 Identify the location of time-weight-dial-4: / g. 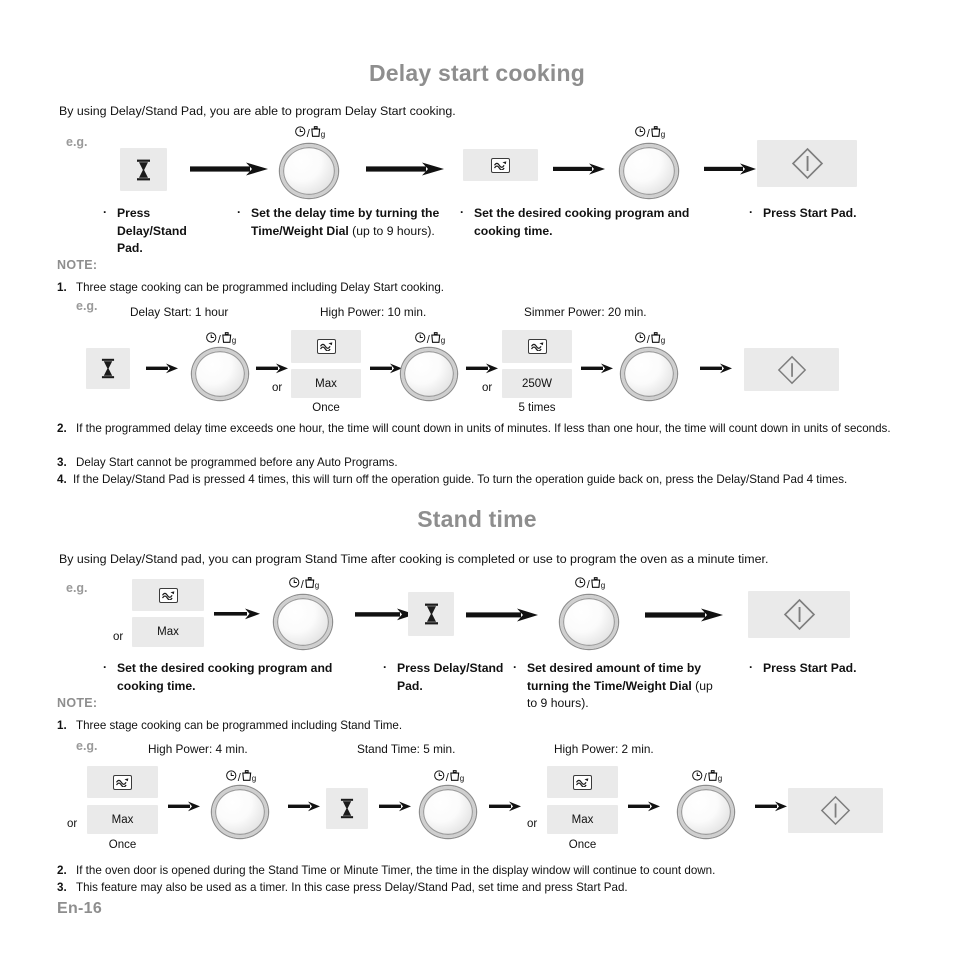
(430, 366).